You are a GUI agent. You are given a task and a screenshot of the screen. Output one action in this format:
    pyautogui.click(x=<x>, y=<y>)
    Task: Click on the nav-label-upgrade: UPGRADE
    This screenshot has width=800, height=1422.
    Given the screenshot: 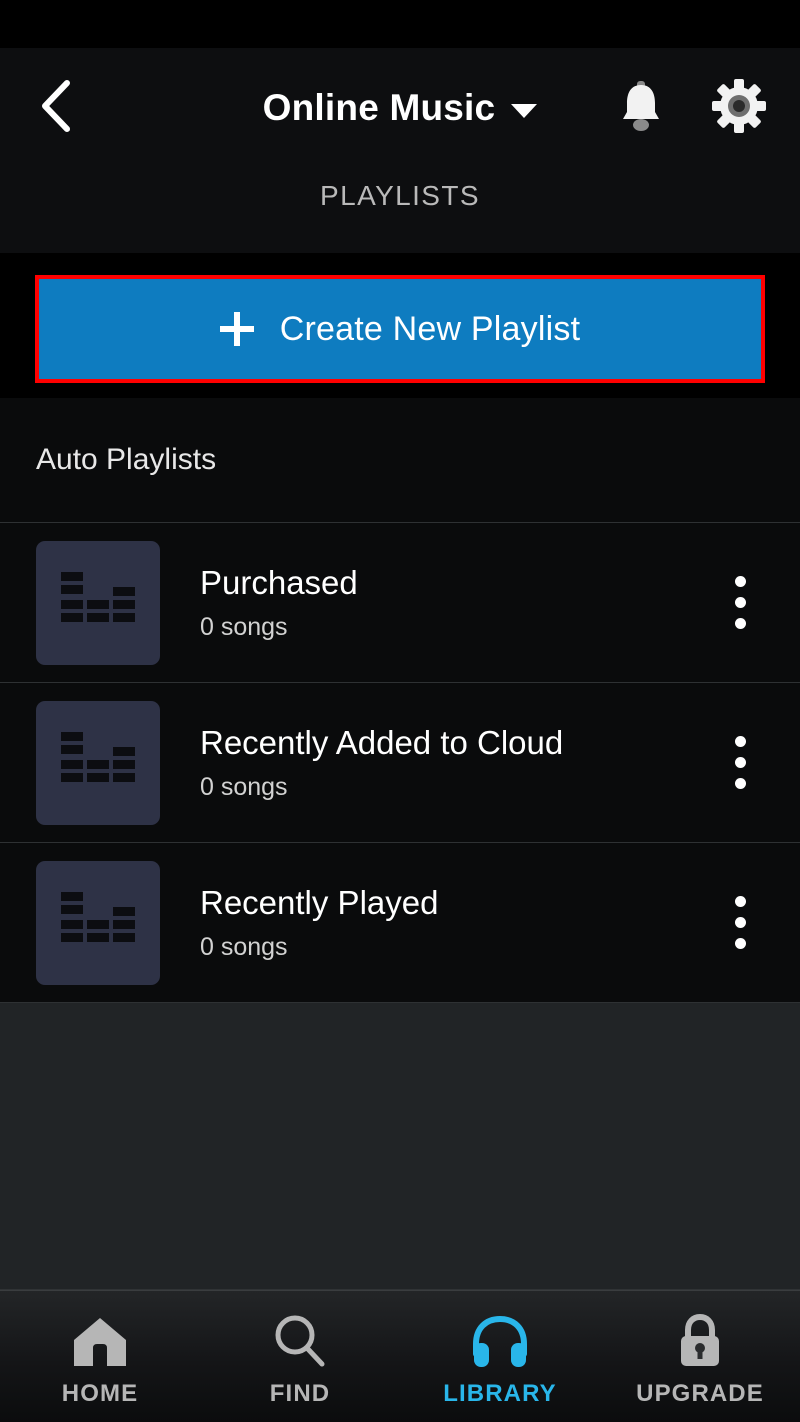 What is the action you would take?
    pyautogui.click(x=700, y=1393)
    